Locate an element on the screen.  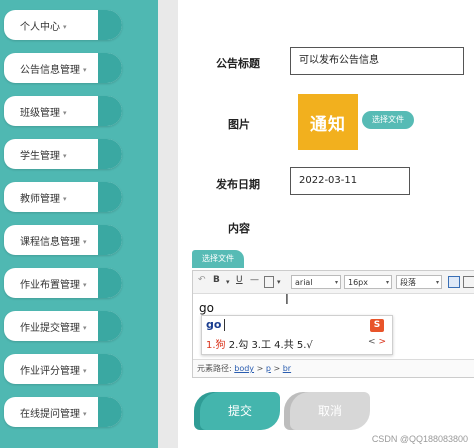
grid-icon is located at coordinates (468, 282).